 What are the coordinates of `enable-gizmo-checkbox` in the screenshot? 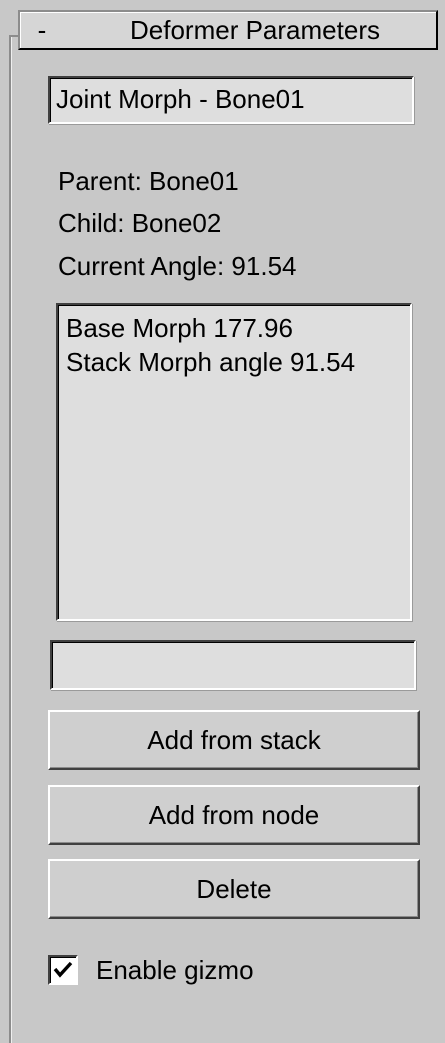 It's located at (63, 970).